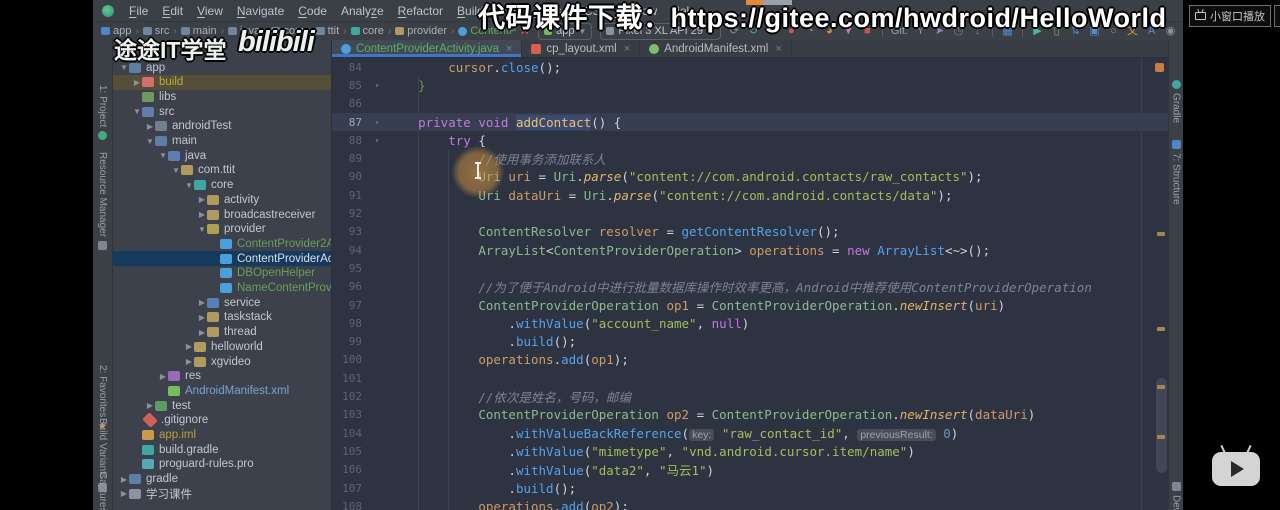 Image resolution: width=1280 pixels, height=510 pixels. What do you see at coordinates (349, 122) in the screenshot?
I see `line-number: 87` at bounding box center [349, 122].